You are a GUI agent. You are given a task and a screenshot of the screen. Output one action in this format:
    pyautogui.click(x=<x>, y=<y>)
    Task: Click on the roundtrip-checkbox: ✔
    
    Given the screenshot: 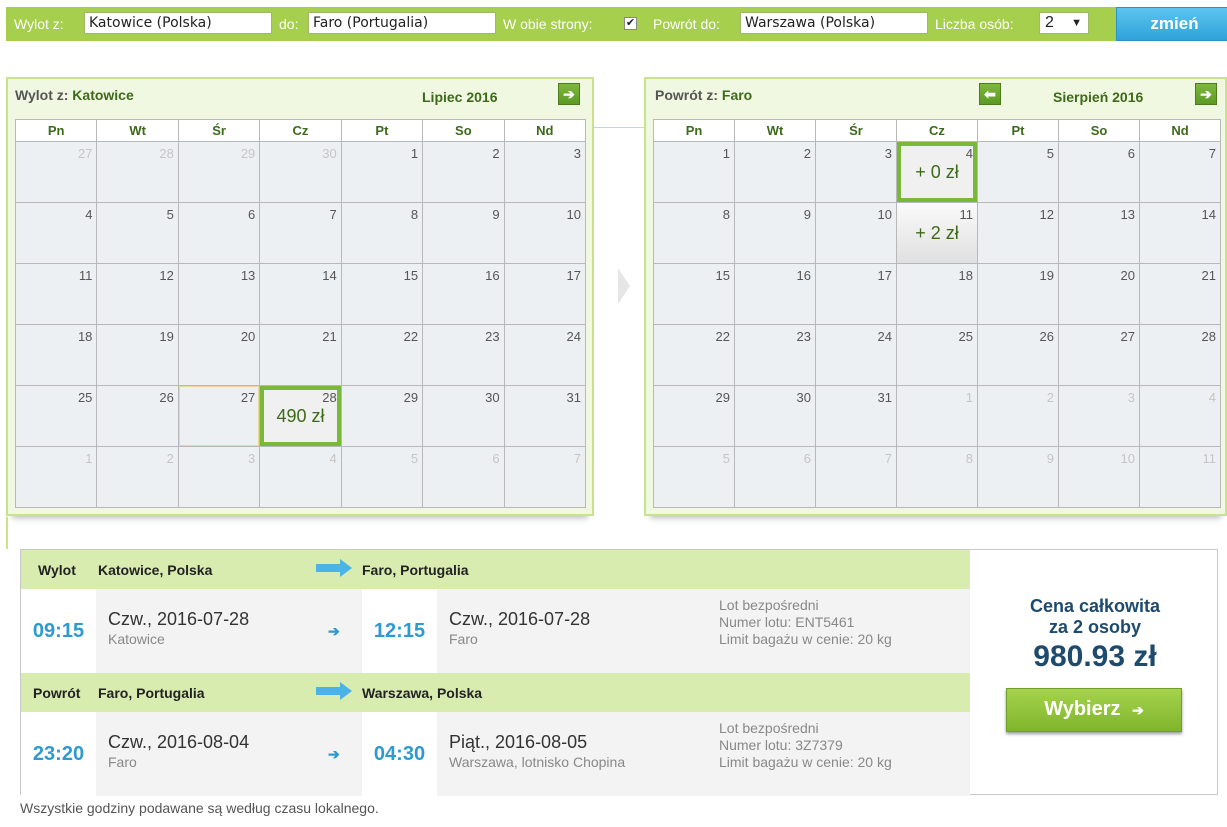 What is the action you would take?
    pyautogui.click(x=630, y=23)
    